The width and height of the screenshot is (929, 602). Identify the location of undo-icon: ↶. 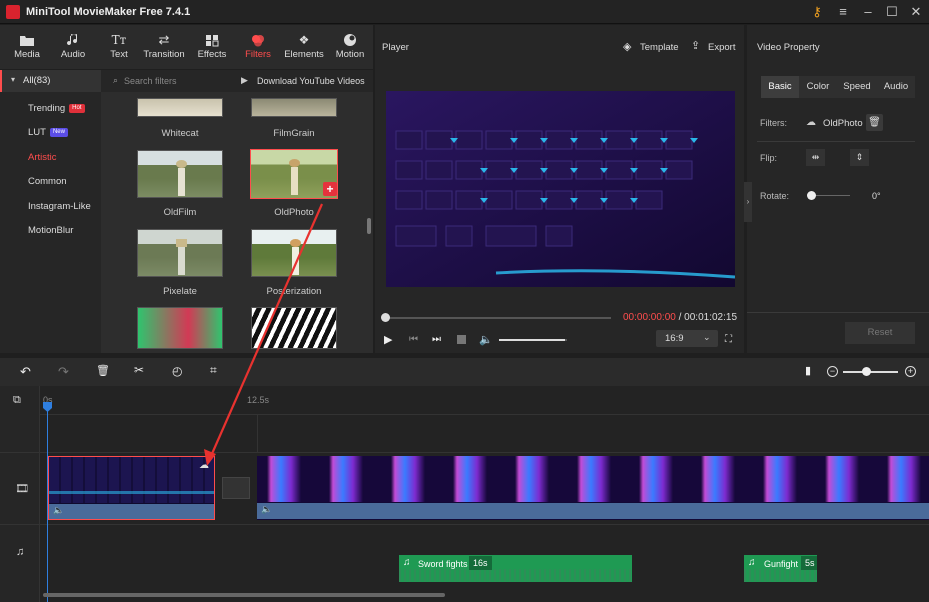
(25, 372).